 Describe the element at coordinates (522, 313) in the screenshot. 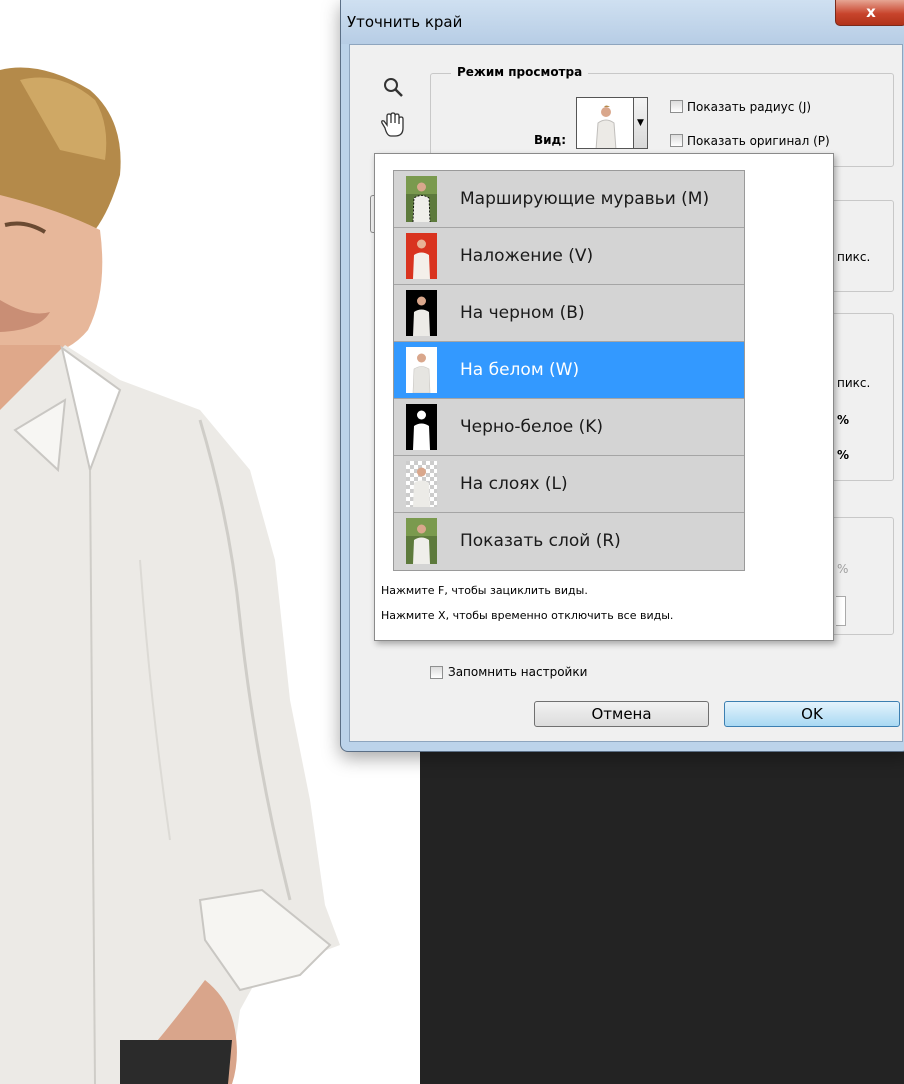

I see `menu-item-label: На черном (B)` at that location.